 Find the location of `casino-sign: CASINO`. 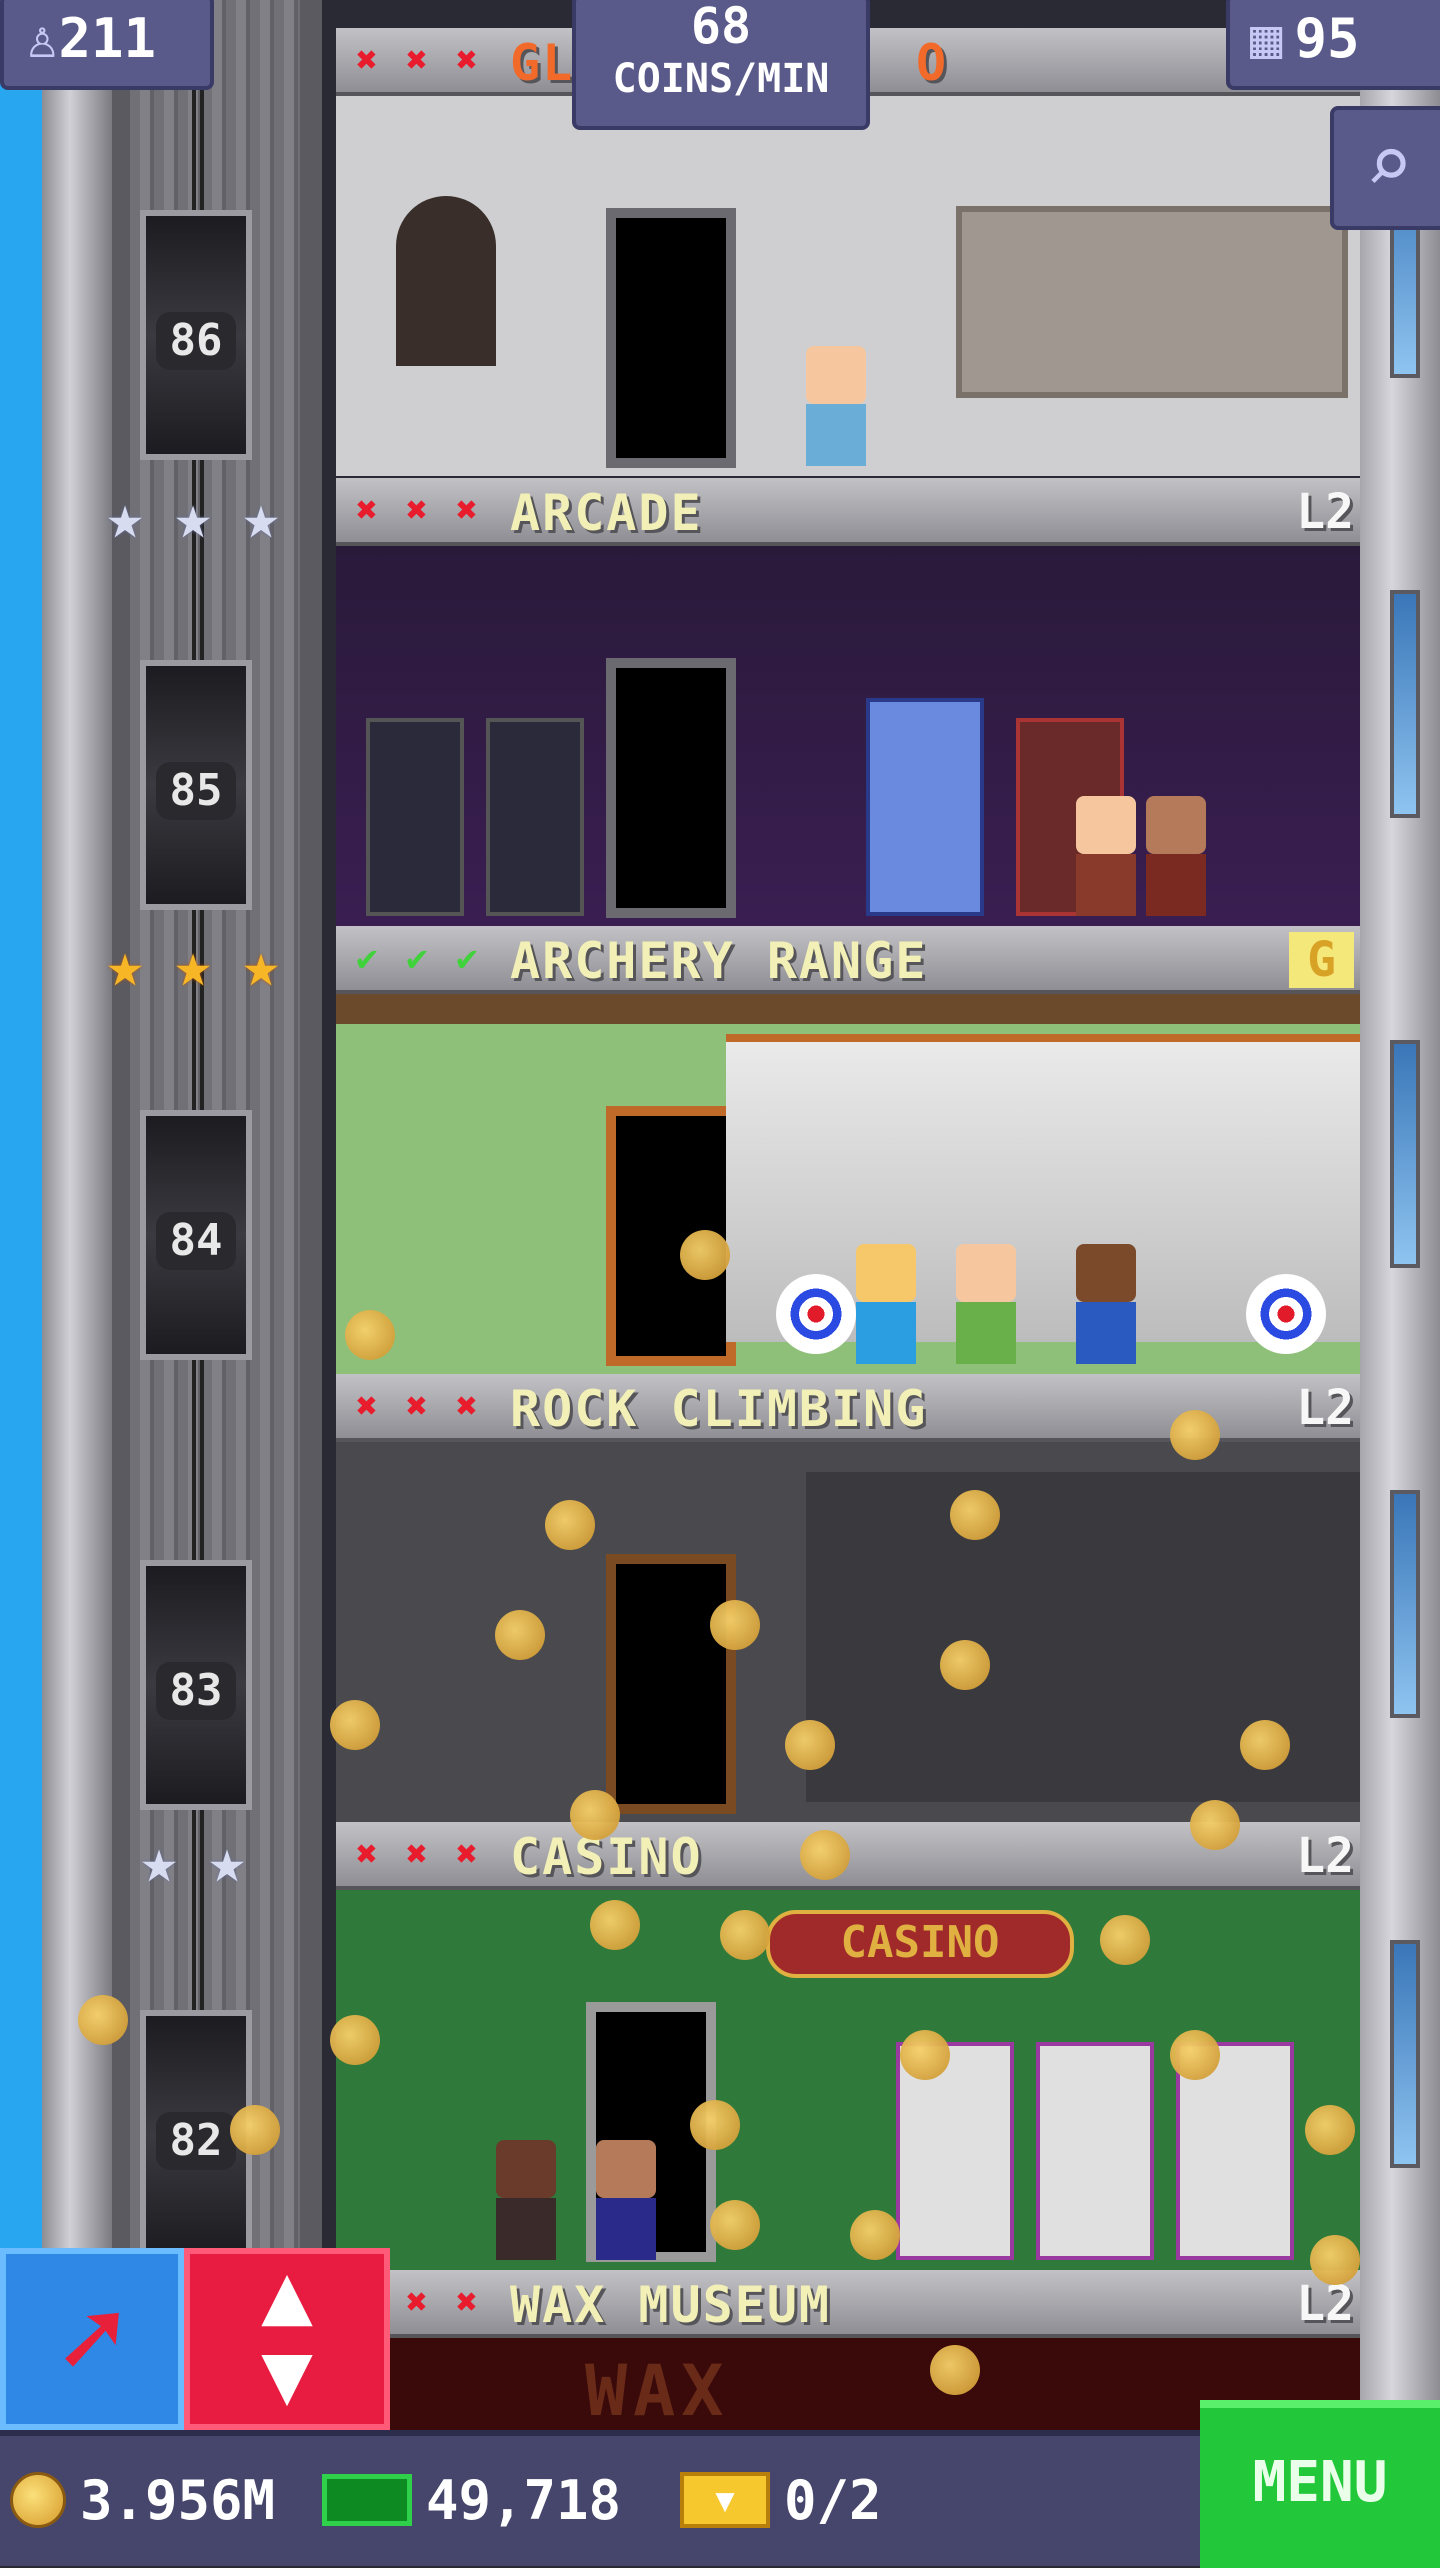

casino-sign: CASINO is located at coordinates (920, 1944).